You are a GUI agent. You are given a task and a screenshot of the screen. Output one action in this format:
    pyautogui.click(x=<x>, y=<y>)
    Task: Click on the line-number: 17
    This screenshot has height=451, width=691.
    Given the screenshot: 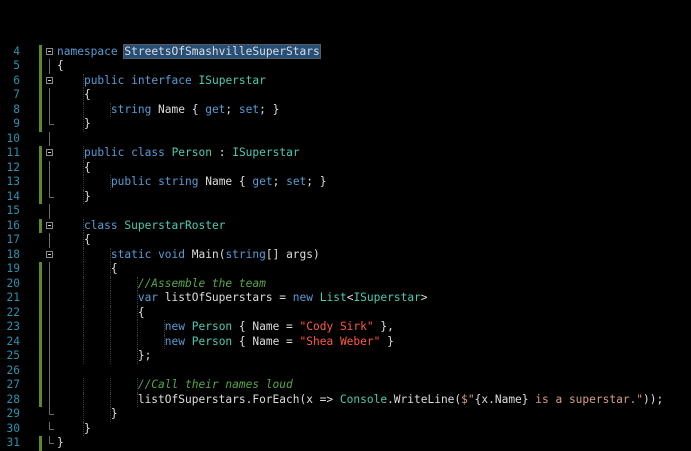 What is the action you would take?
    pyautogui.click(x=13, y=239)
    